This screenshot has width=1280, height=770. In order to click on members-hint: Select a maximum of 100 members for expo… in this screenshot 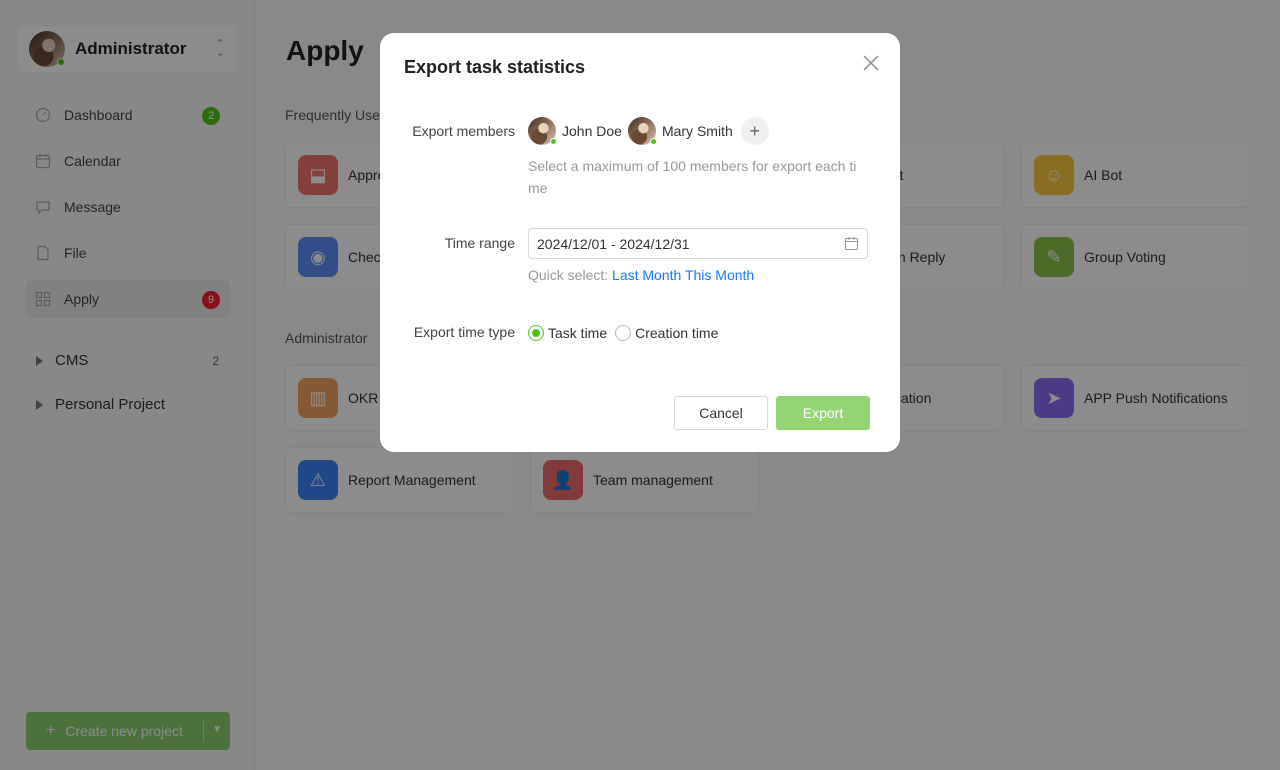, I will do `click(692, 177)`.